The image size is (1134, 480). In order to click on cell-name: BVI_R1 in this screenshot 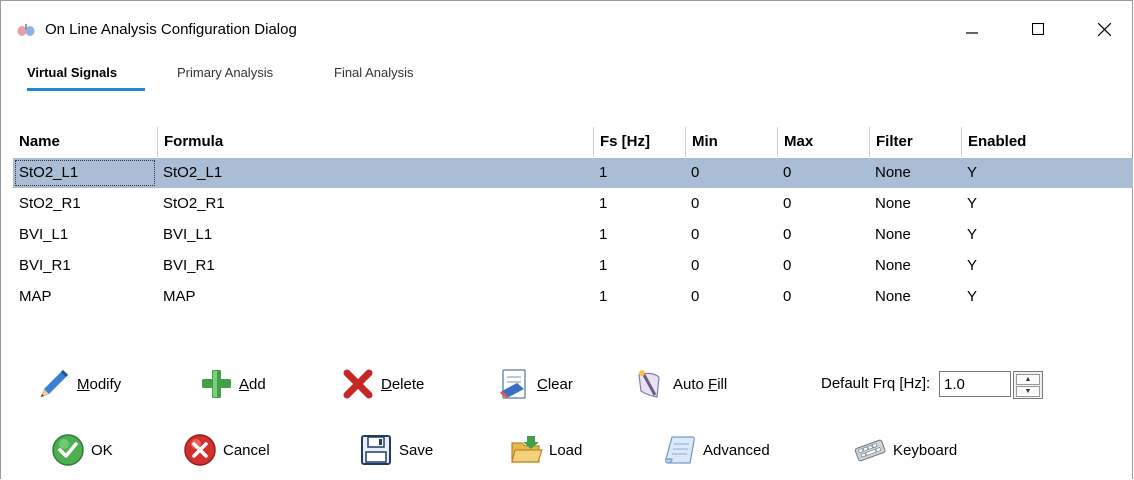, I will do `click(85, 266)`.